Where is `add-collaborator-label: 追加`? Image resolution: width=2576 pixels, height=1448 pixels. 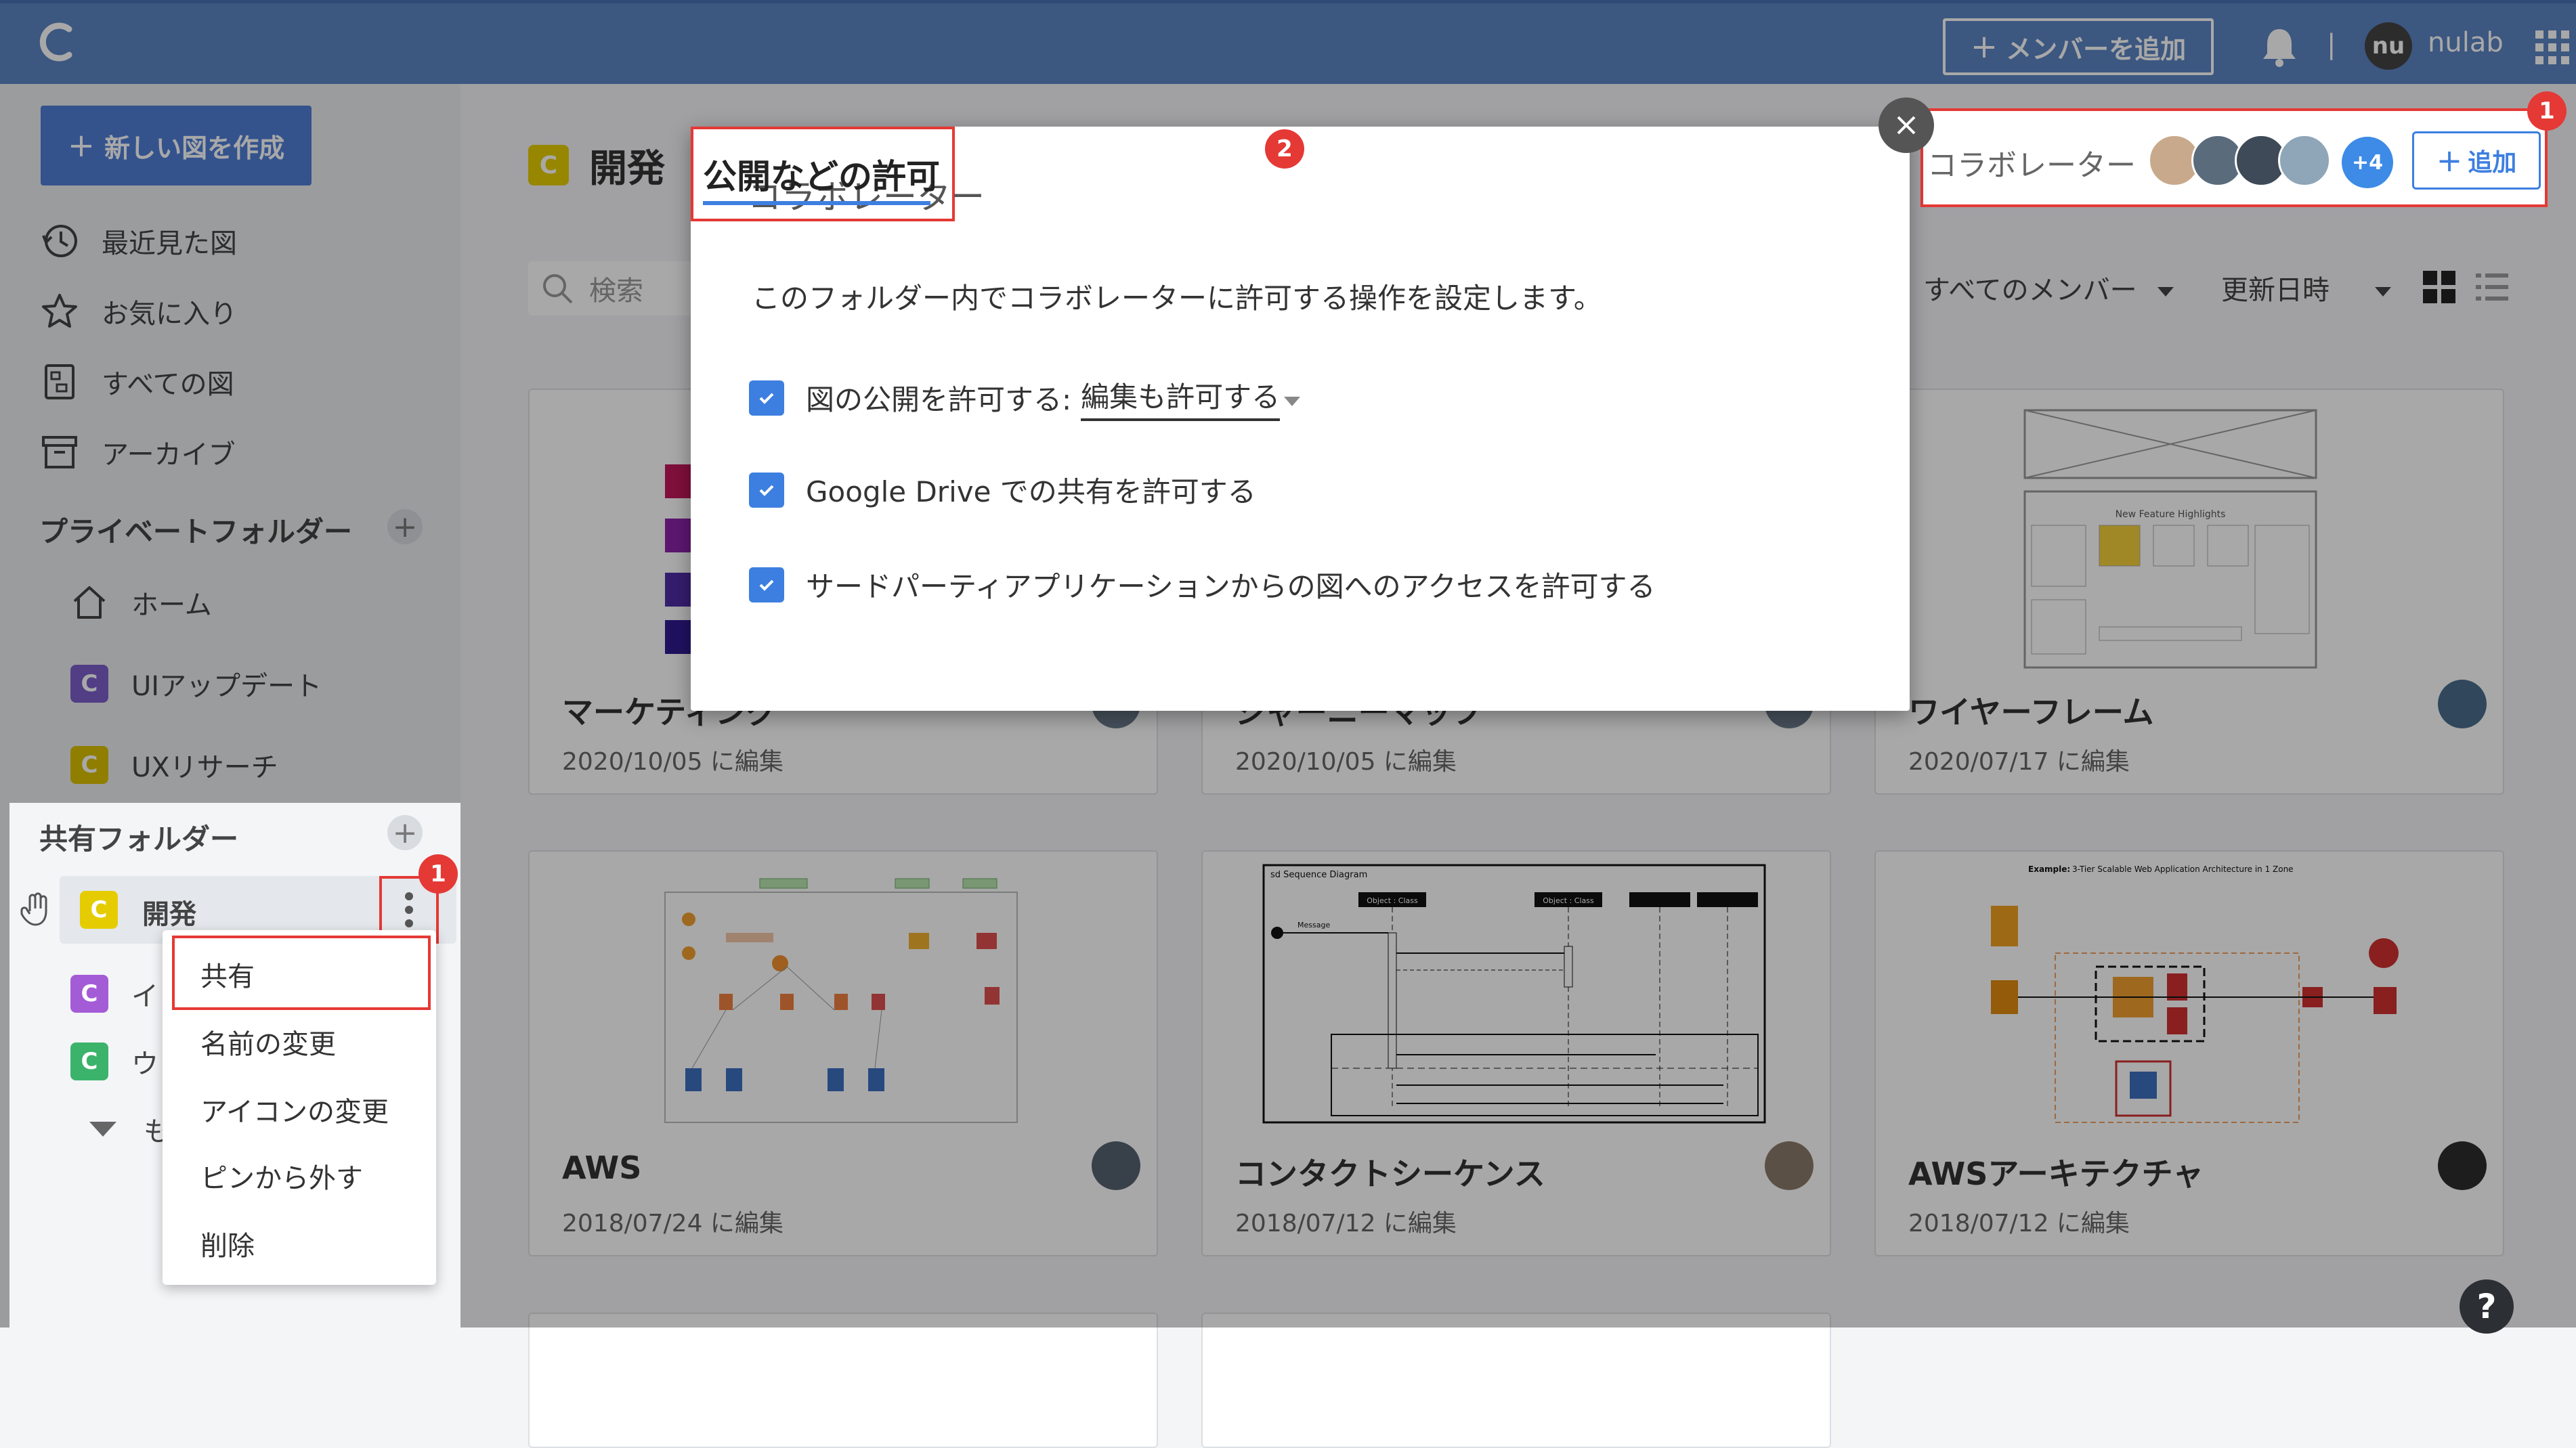
add-collaborator-label: 追加 is located at coordinates (2492, 163).